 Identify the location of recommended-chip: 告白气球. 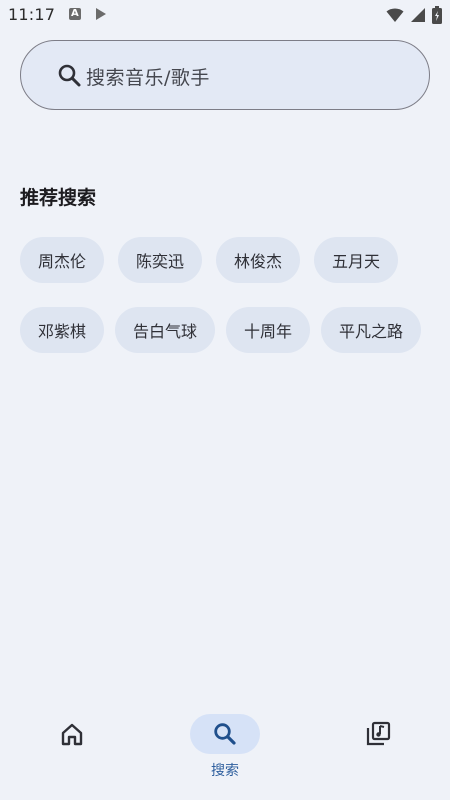
(165, 330).